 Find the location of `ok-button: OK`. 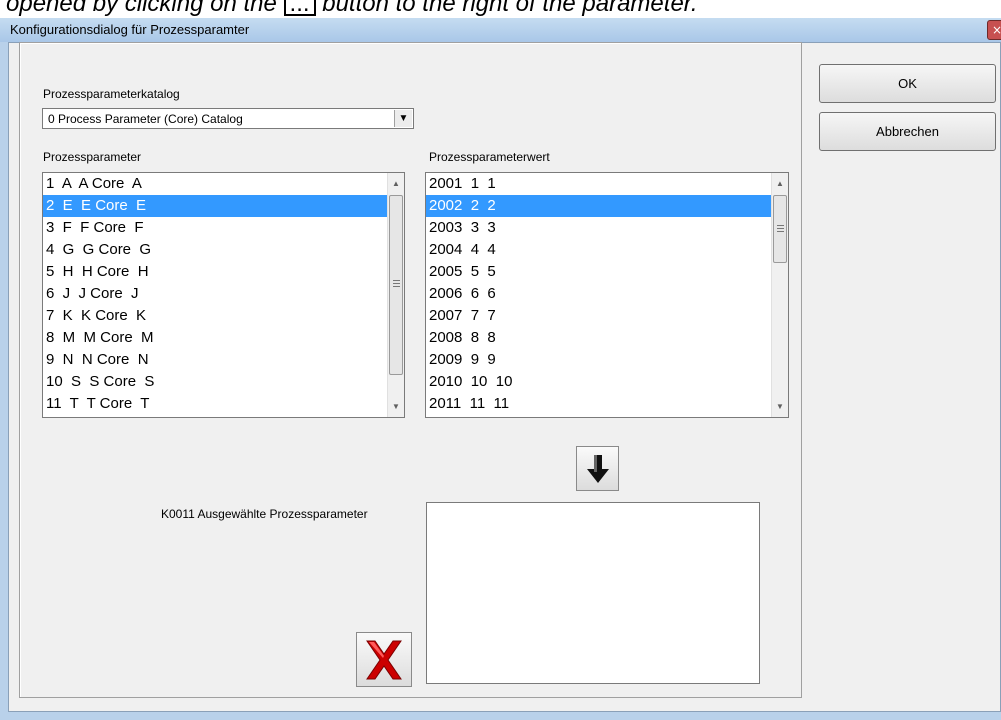

ok-button: OK is located at coordinates (907, 83).